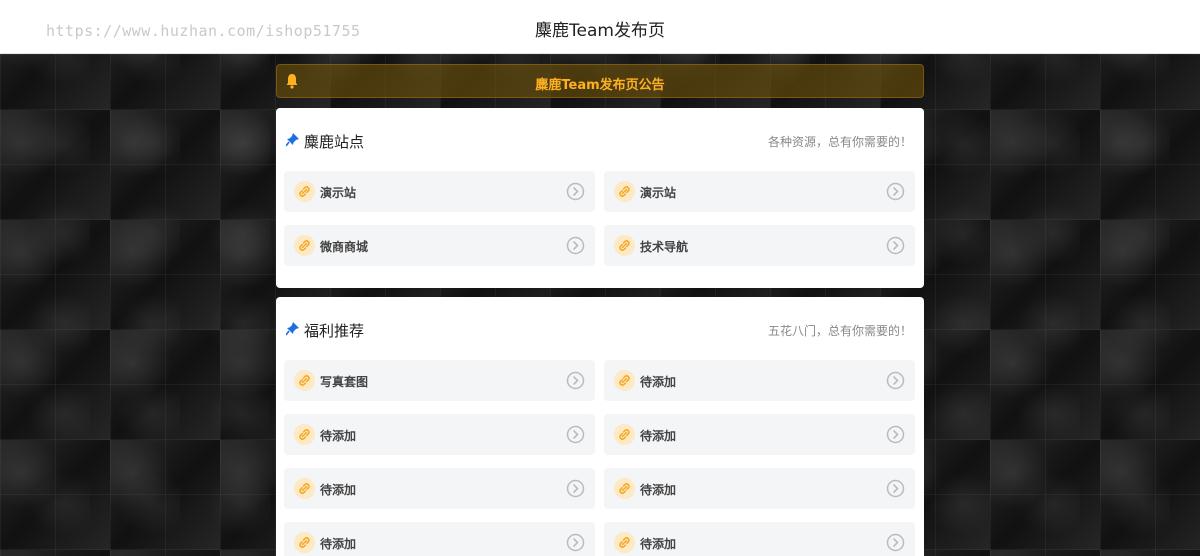  I want to click on link-label: 写真套图, so click(344, 382).